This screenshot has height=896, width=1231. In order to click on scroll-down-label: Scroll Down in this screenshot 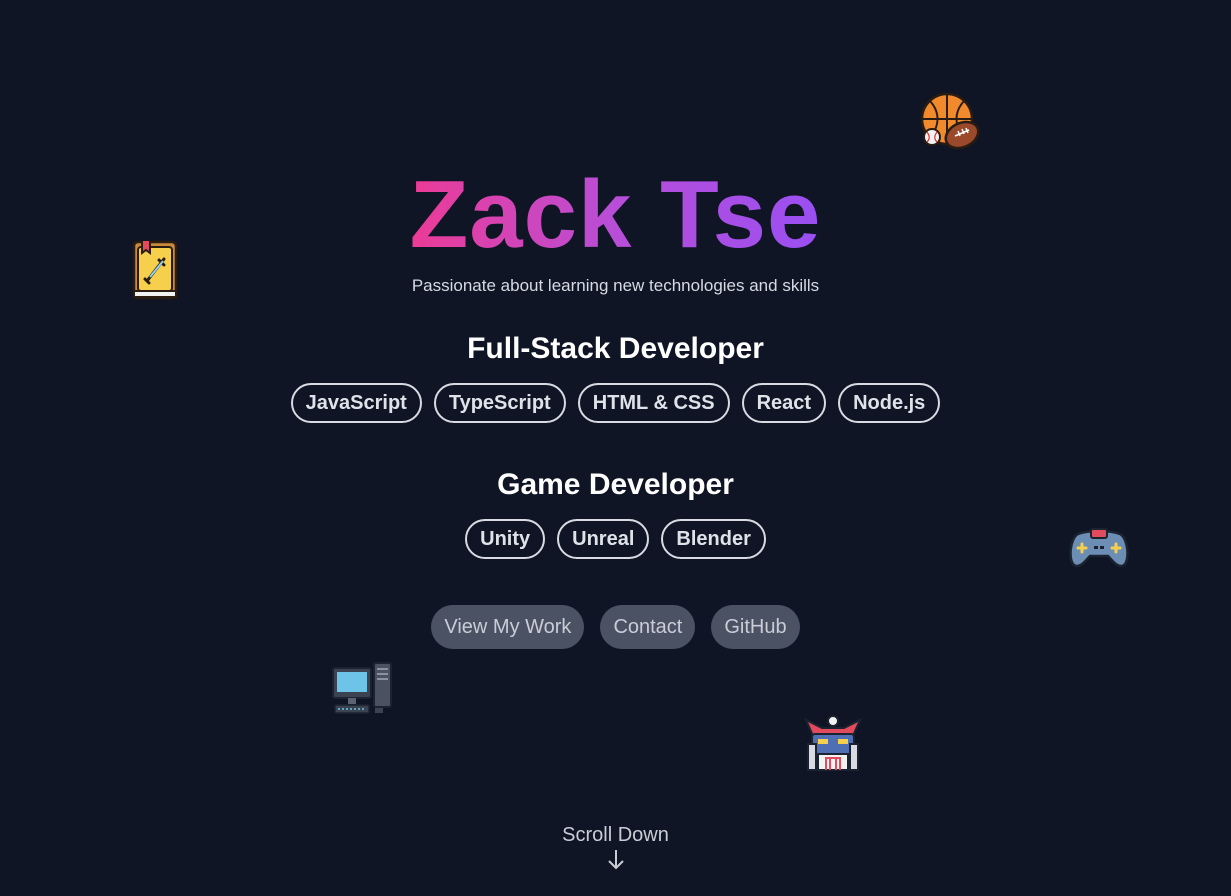, I will do `click(615, 835)`.